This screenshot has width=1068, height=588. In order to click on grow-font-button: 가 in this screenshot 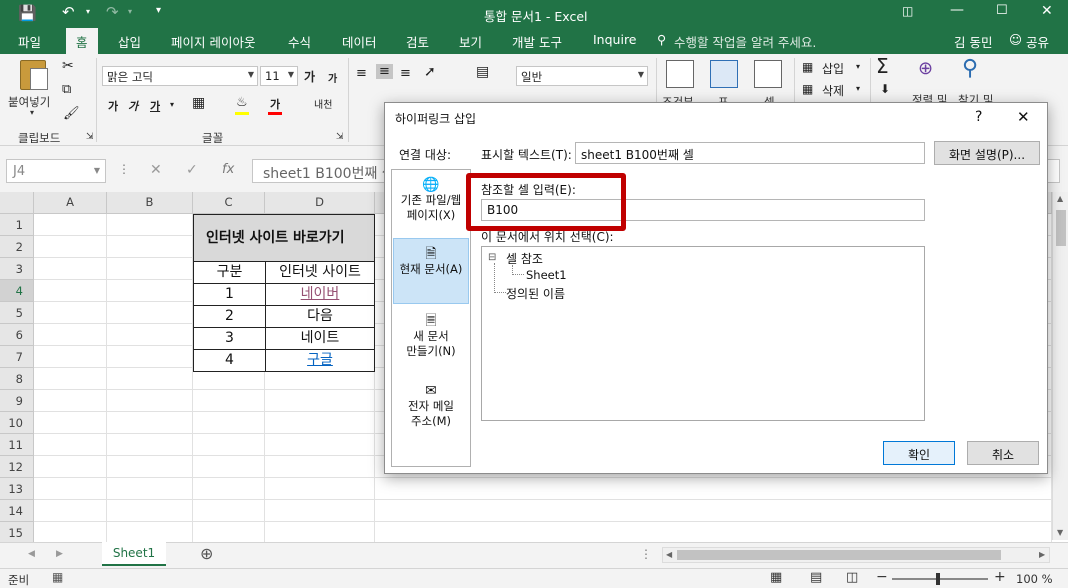, I will do `click(309, 76)`.